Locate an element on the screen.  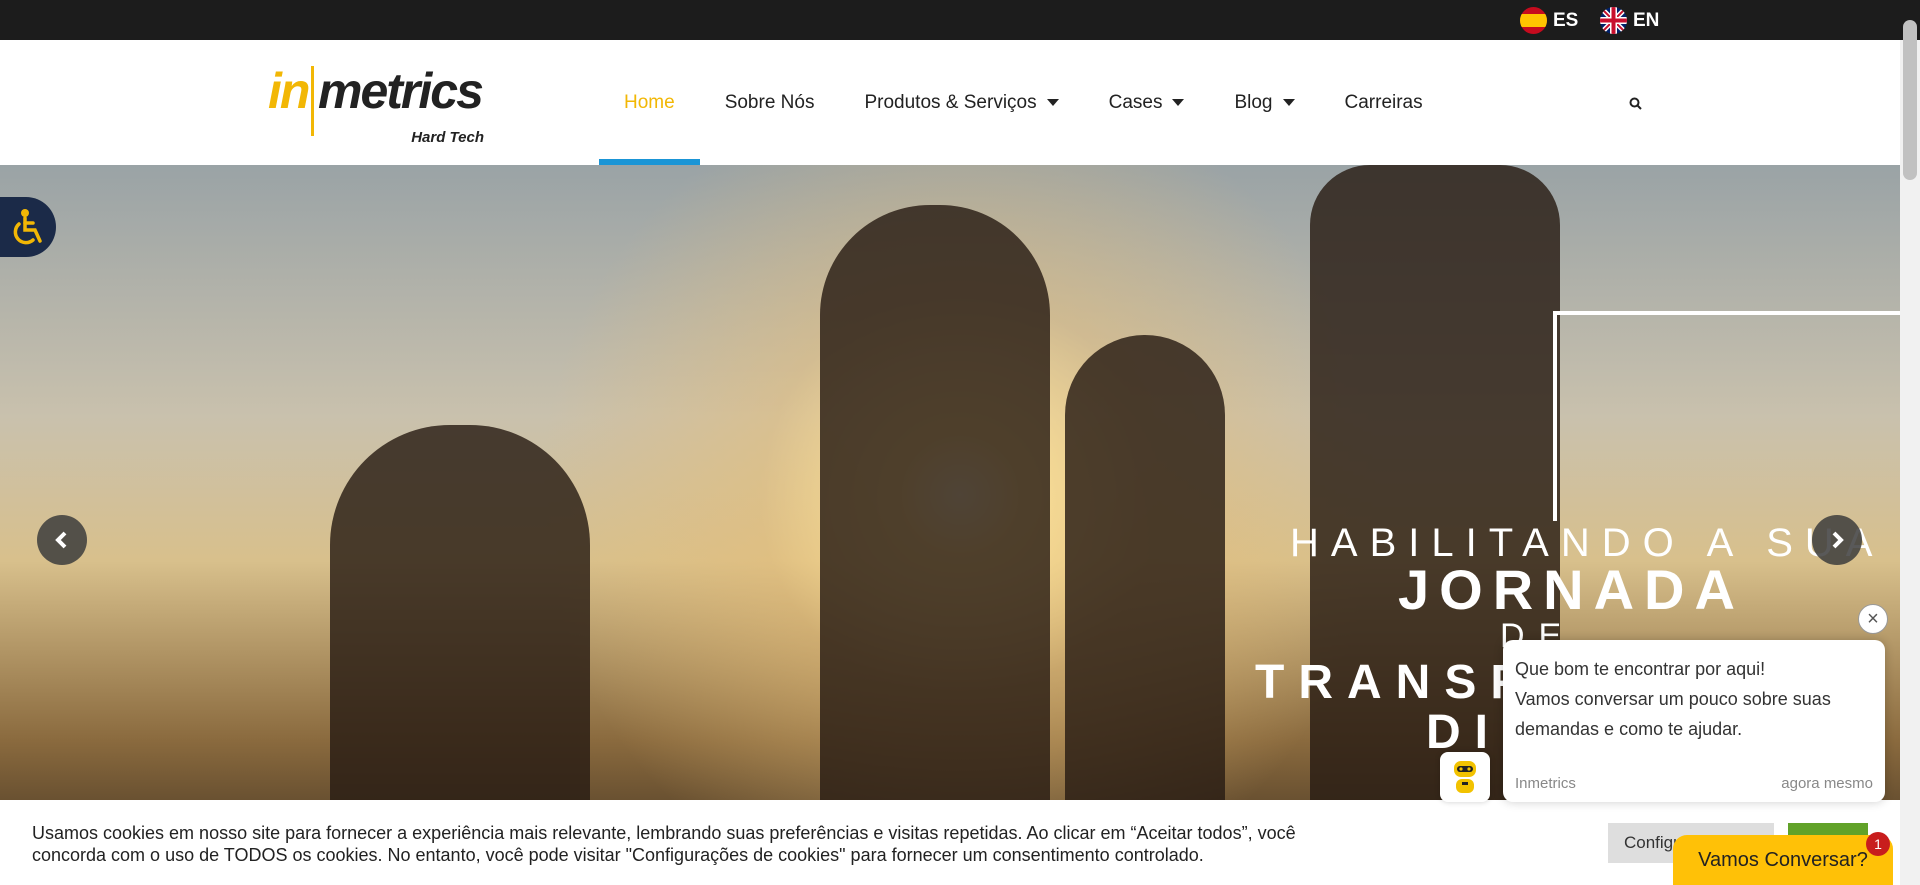
slider-prev-button is located at coordinates (62, 540).